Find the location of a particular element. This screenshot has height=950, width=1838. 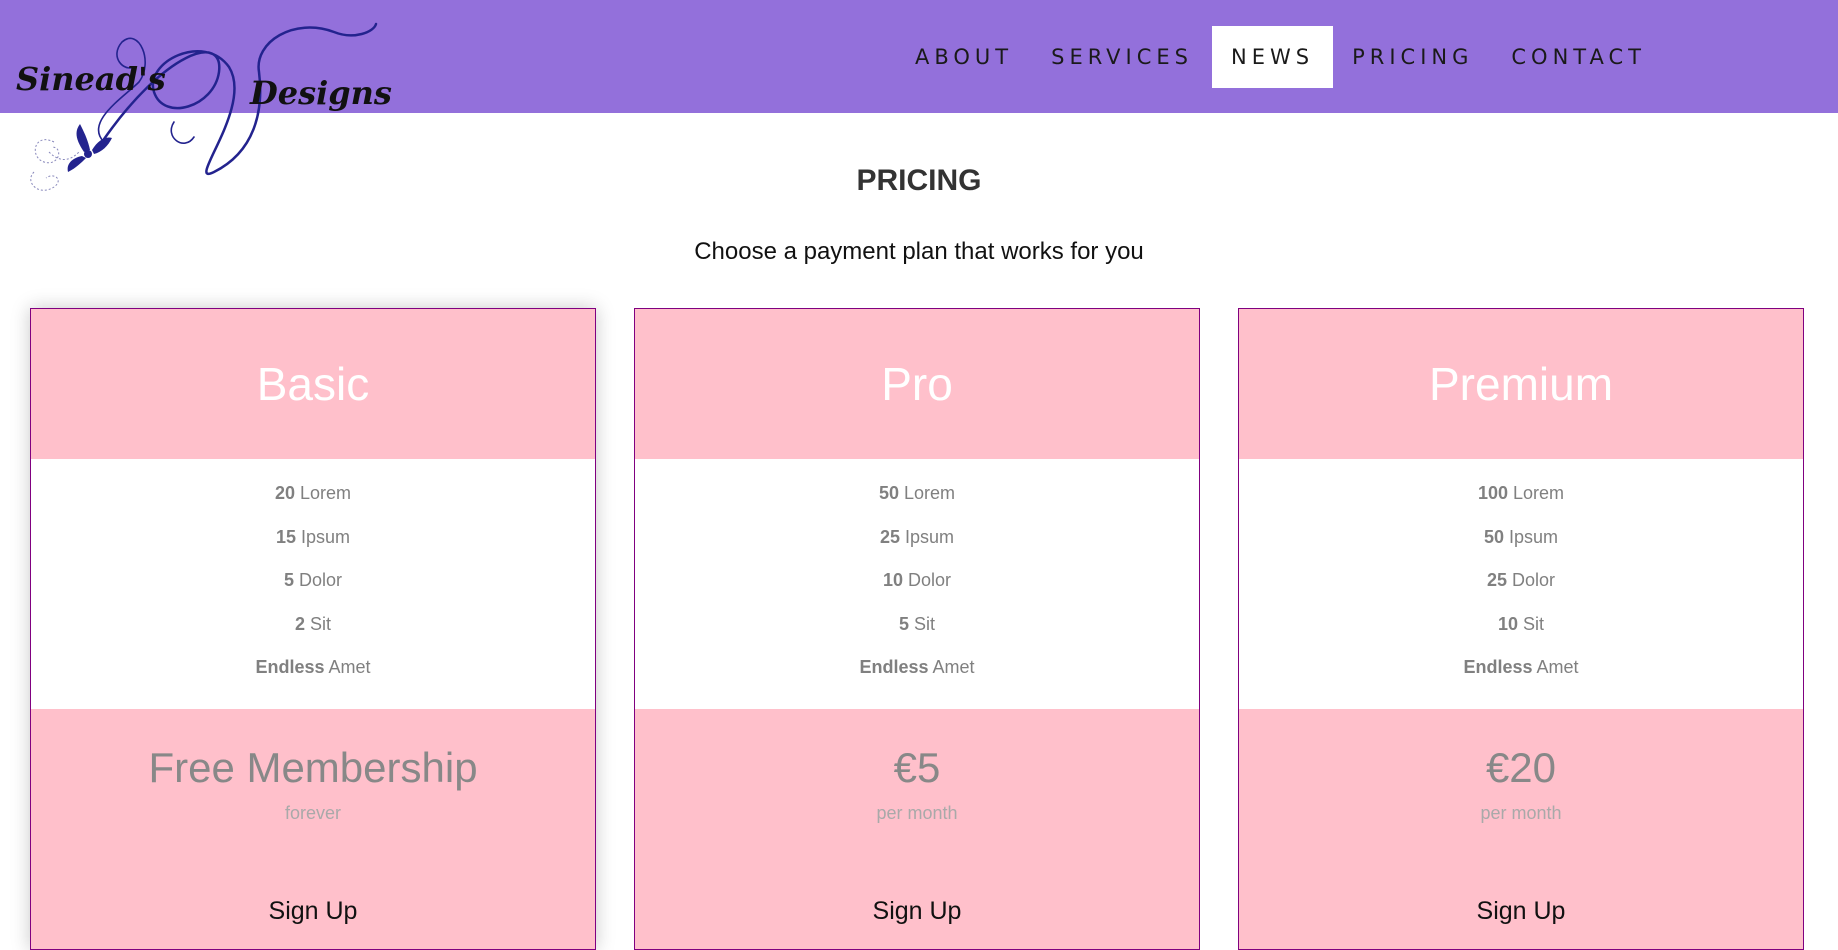

brand-name-right: Designs is located at coordinates (321, 93).